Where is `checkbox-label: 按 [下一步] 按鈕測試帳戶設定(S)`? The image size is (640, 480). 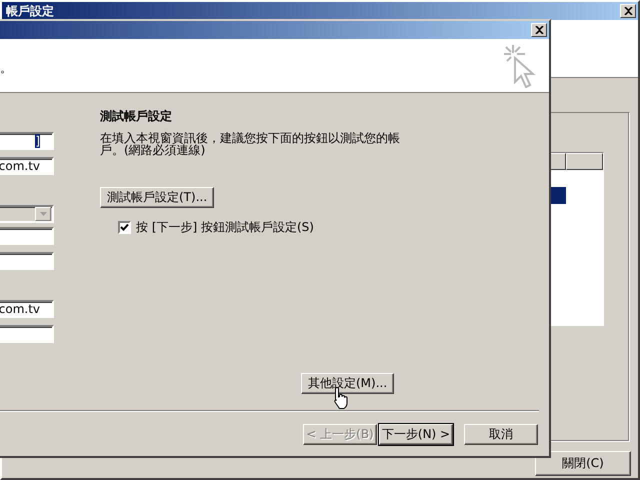
checkbox-label: 按 [下一步] 按鈕測試帳戶設定(S) is located at coordinates (225, 227).